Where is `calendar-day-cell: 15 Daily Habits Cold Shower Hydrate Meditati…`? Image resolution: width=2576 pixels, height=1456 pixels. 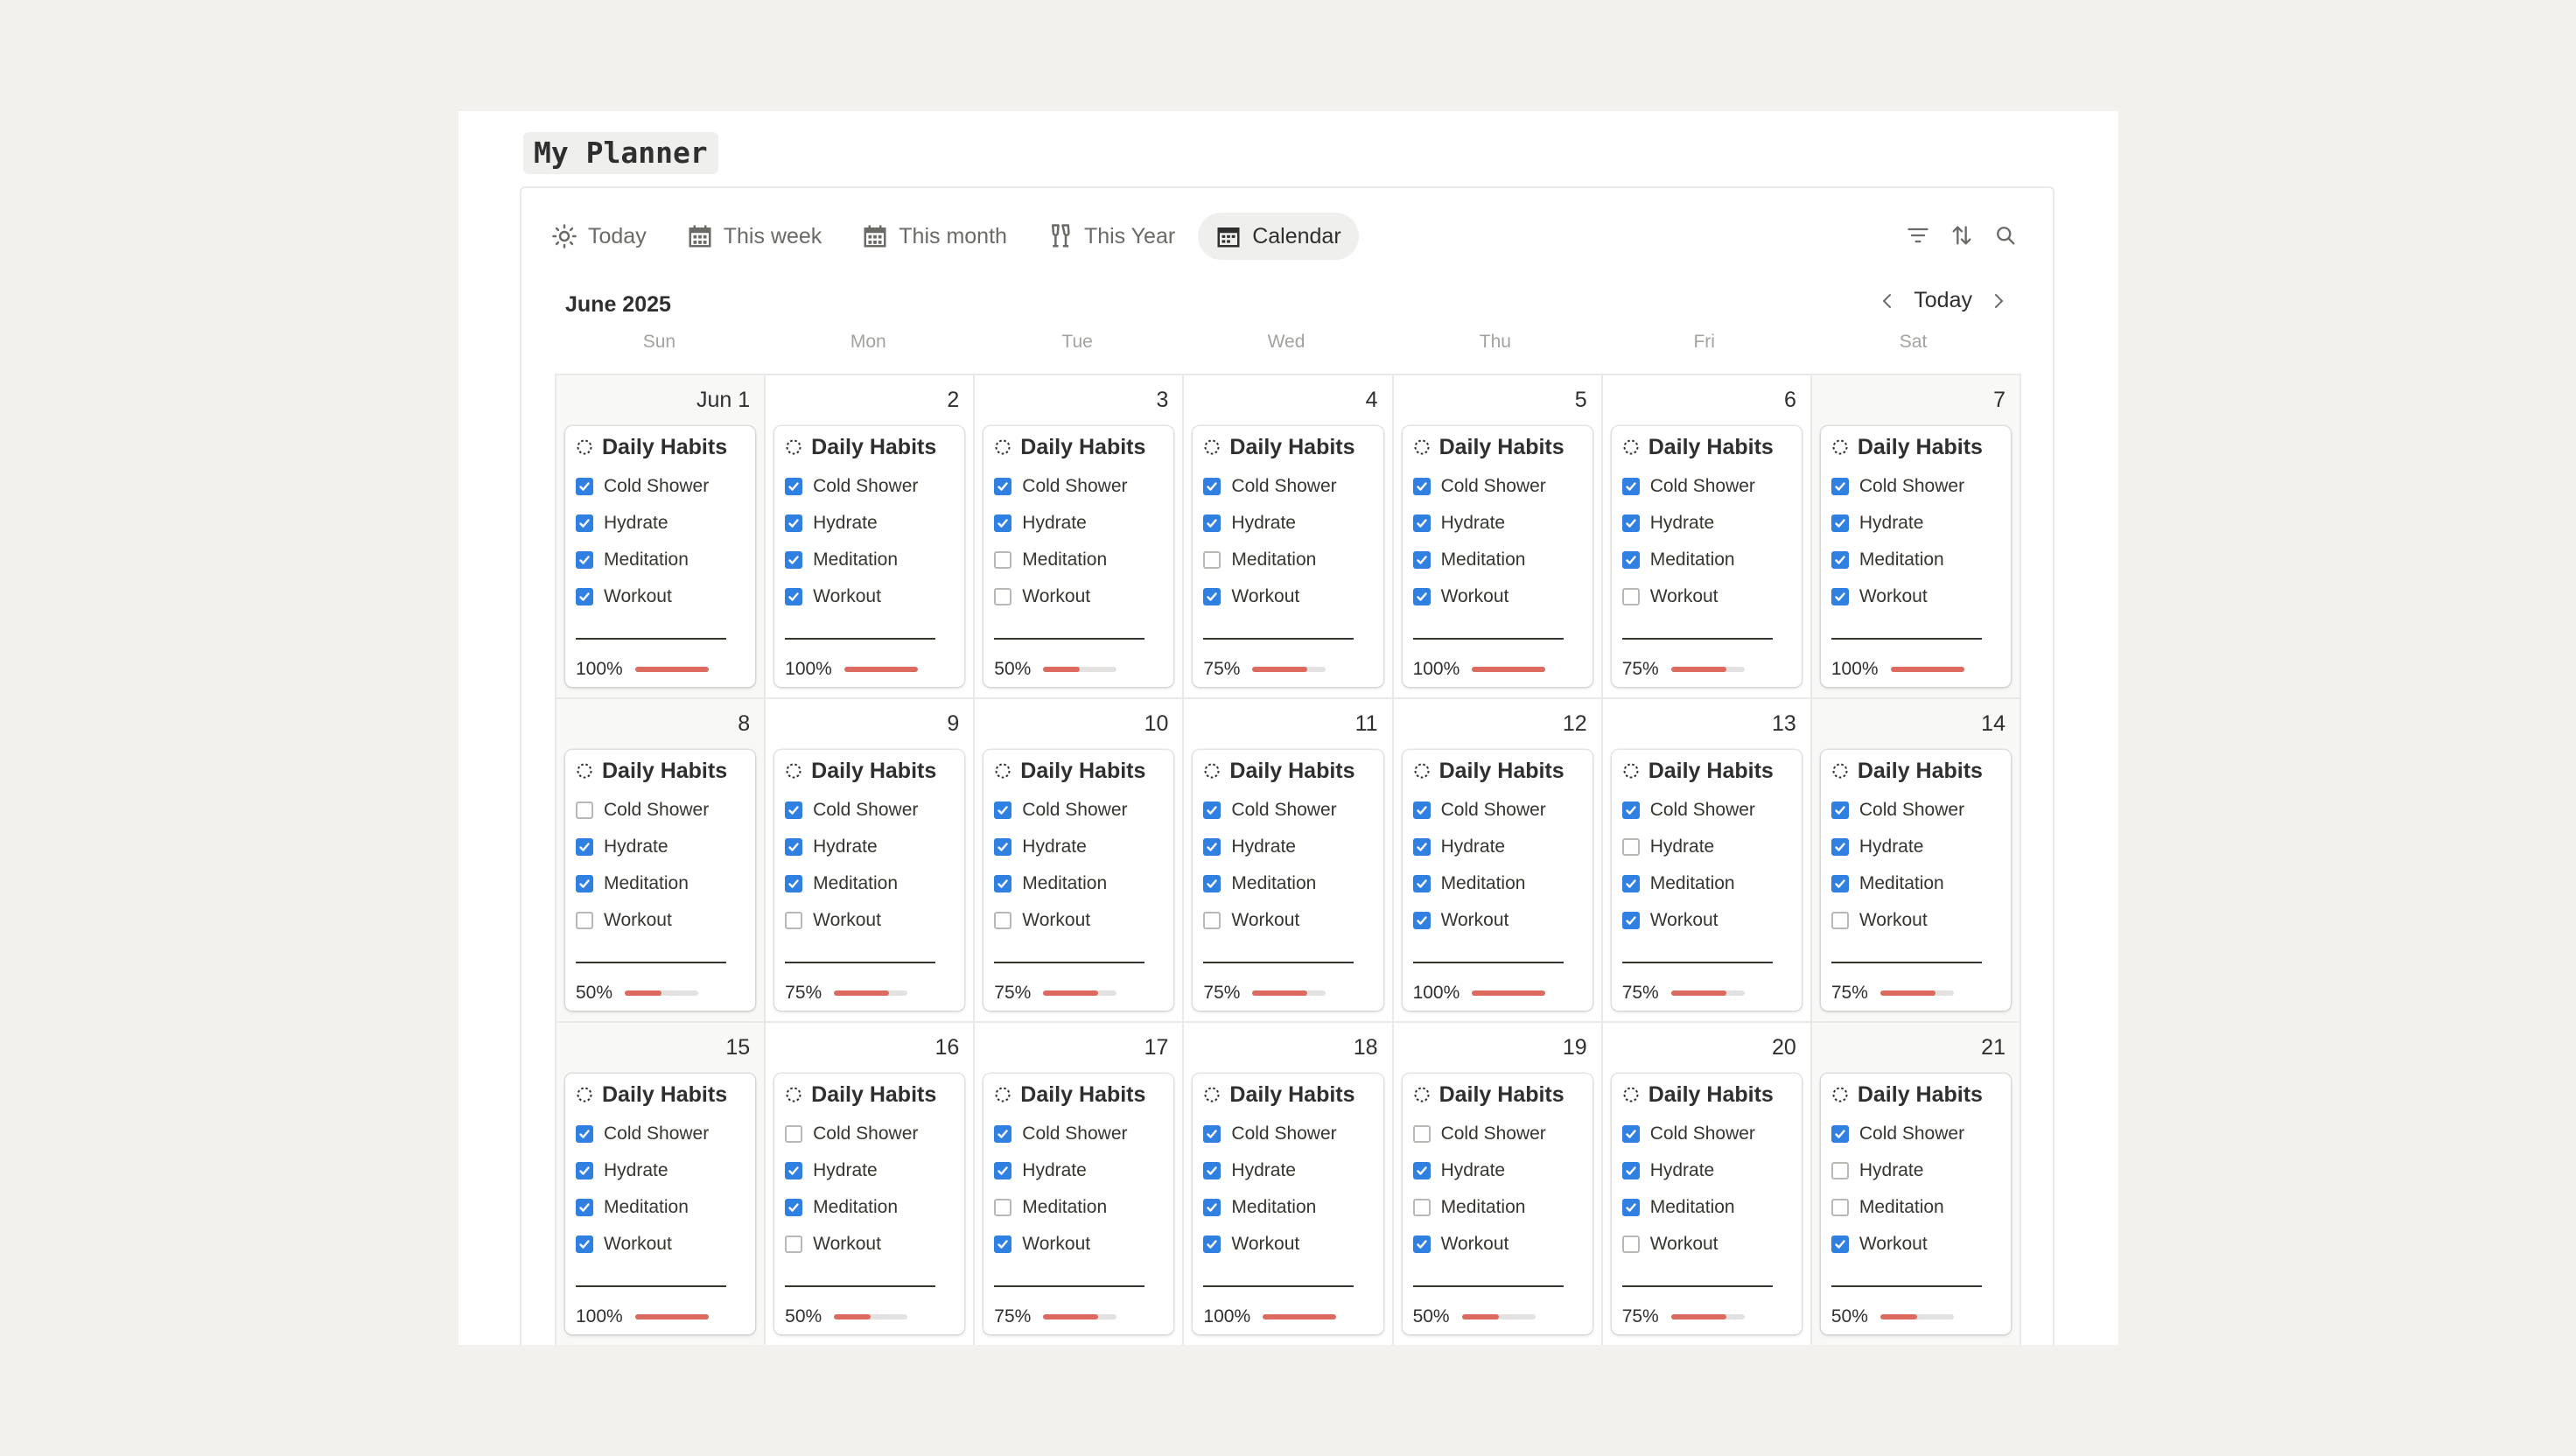
calendar-day-cell: 15 Daily Habits Cold Shower Hydrate Meditati… is located at coordinates (661, 1184).